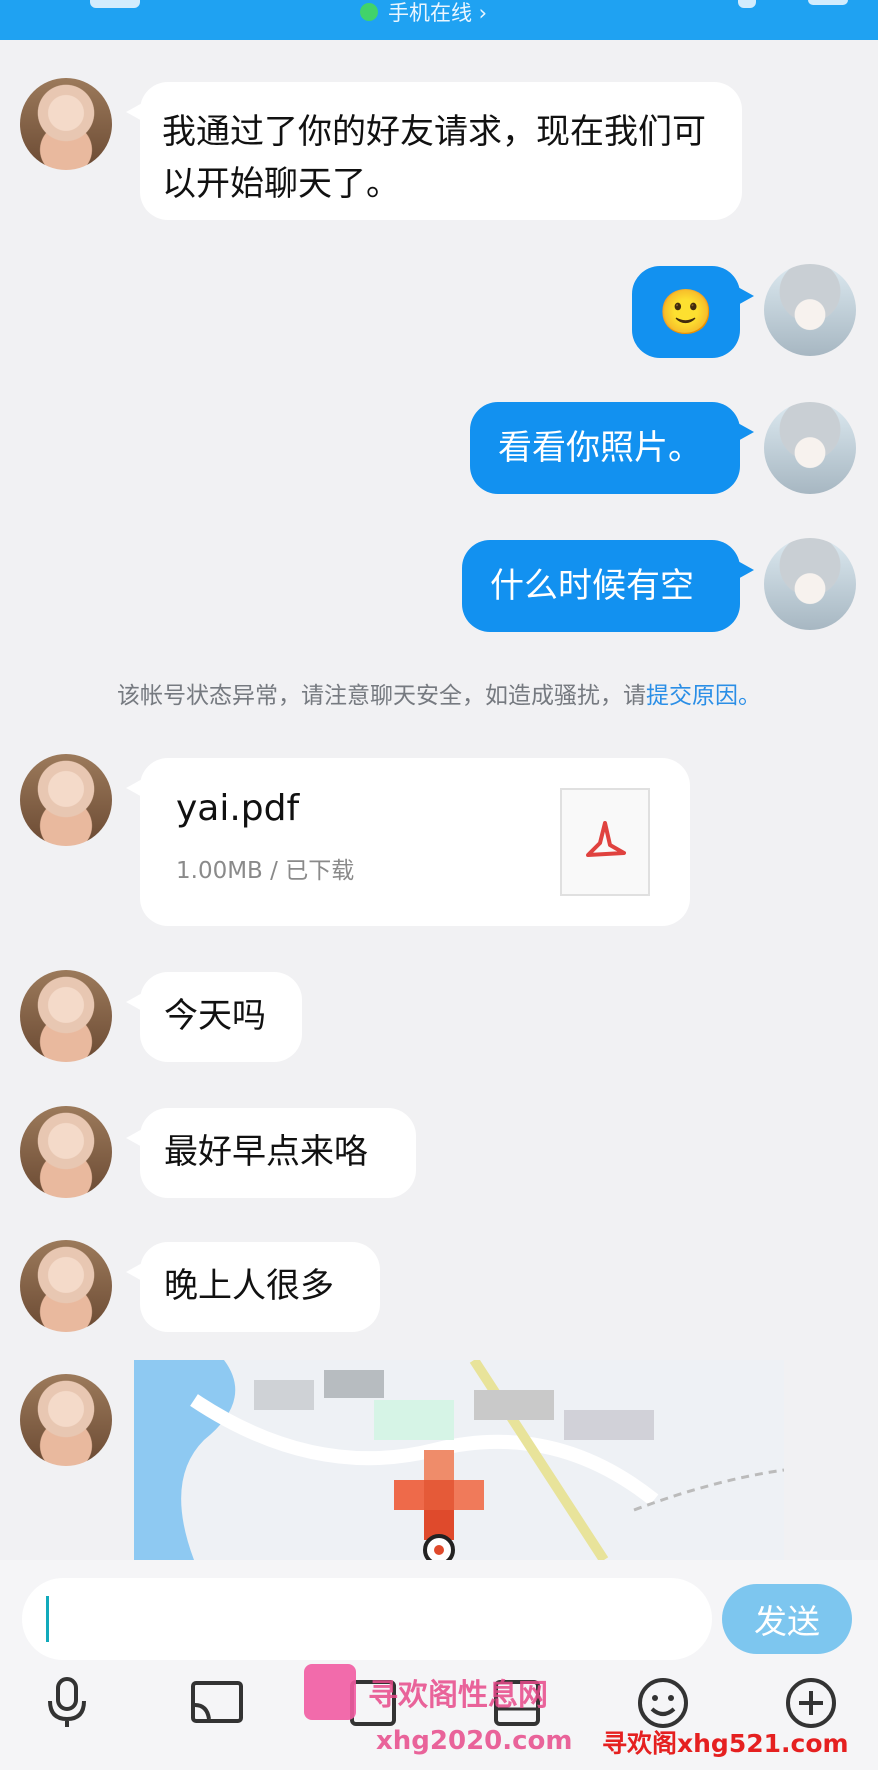  I want to click on location-map-card, so click(459, 1460).